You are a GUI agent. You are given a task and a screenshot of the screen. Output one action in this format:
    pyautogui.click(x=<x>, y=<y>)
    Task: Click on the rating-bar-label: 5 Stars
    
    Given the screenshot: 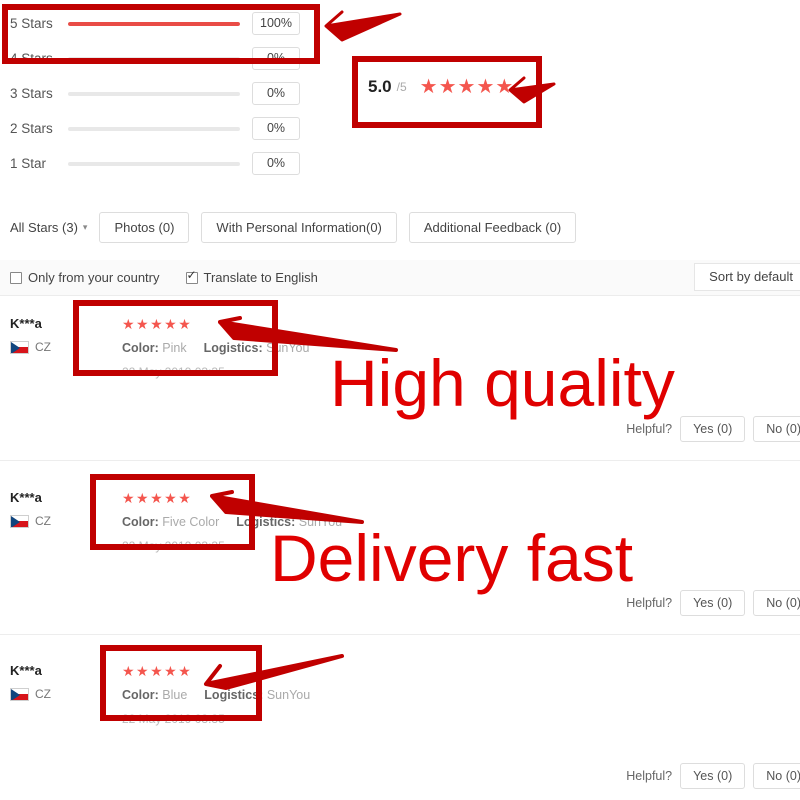 What is the action you would take?
    pyautogui.click(x=31, y=23)
    